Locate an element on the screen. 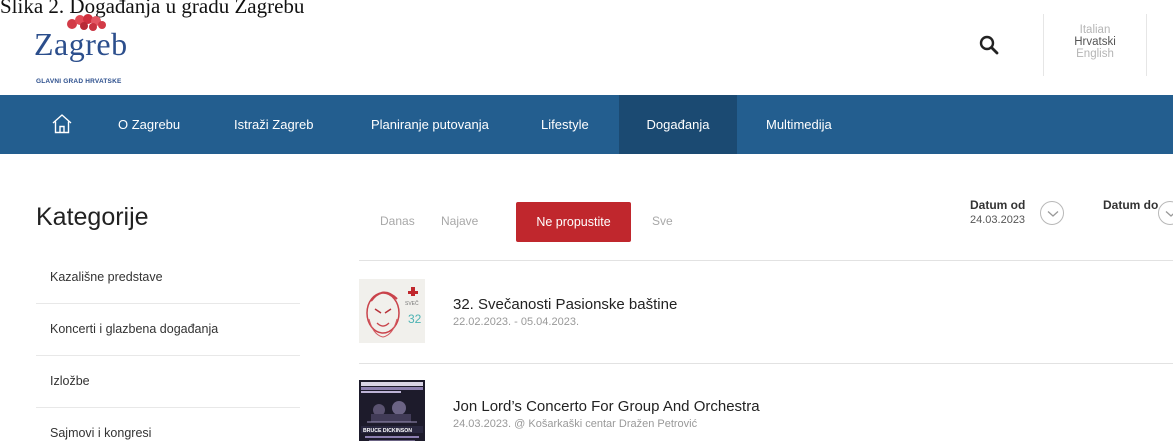 The width and height of the screenshot is (1173, 441). category-label: Koncerti i glazbena događanja is located at coordinates (134, 329).